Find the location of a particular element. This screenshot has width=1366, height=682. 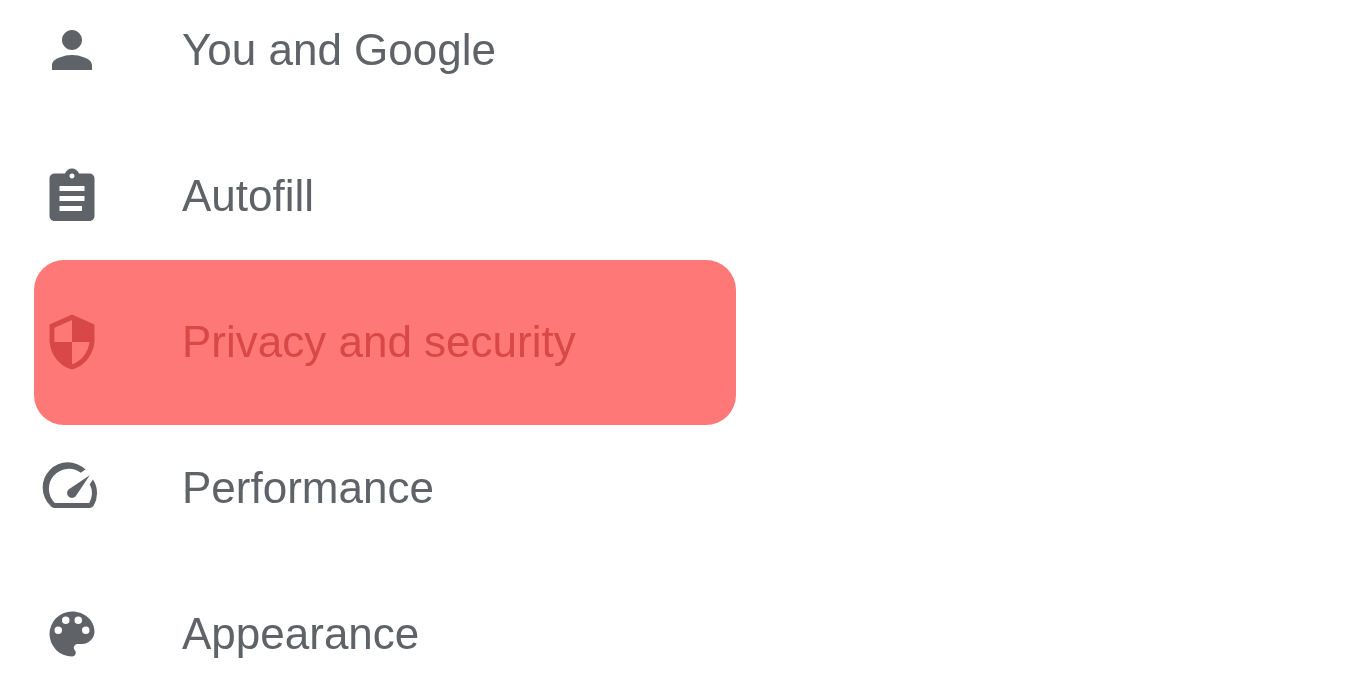

menu-item: Appearance is located at coordinates (385, 621).